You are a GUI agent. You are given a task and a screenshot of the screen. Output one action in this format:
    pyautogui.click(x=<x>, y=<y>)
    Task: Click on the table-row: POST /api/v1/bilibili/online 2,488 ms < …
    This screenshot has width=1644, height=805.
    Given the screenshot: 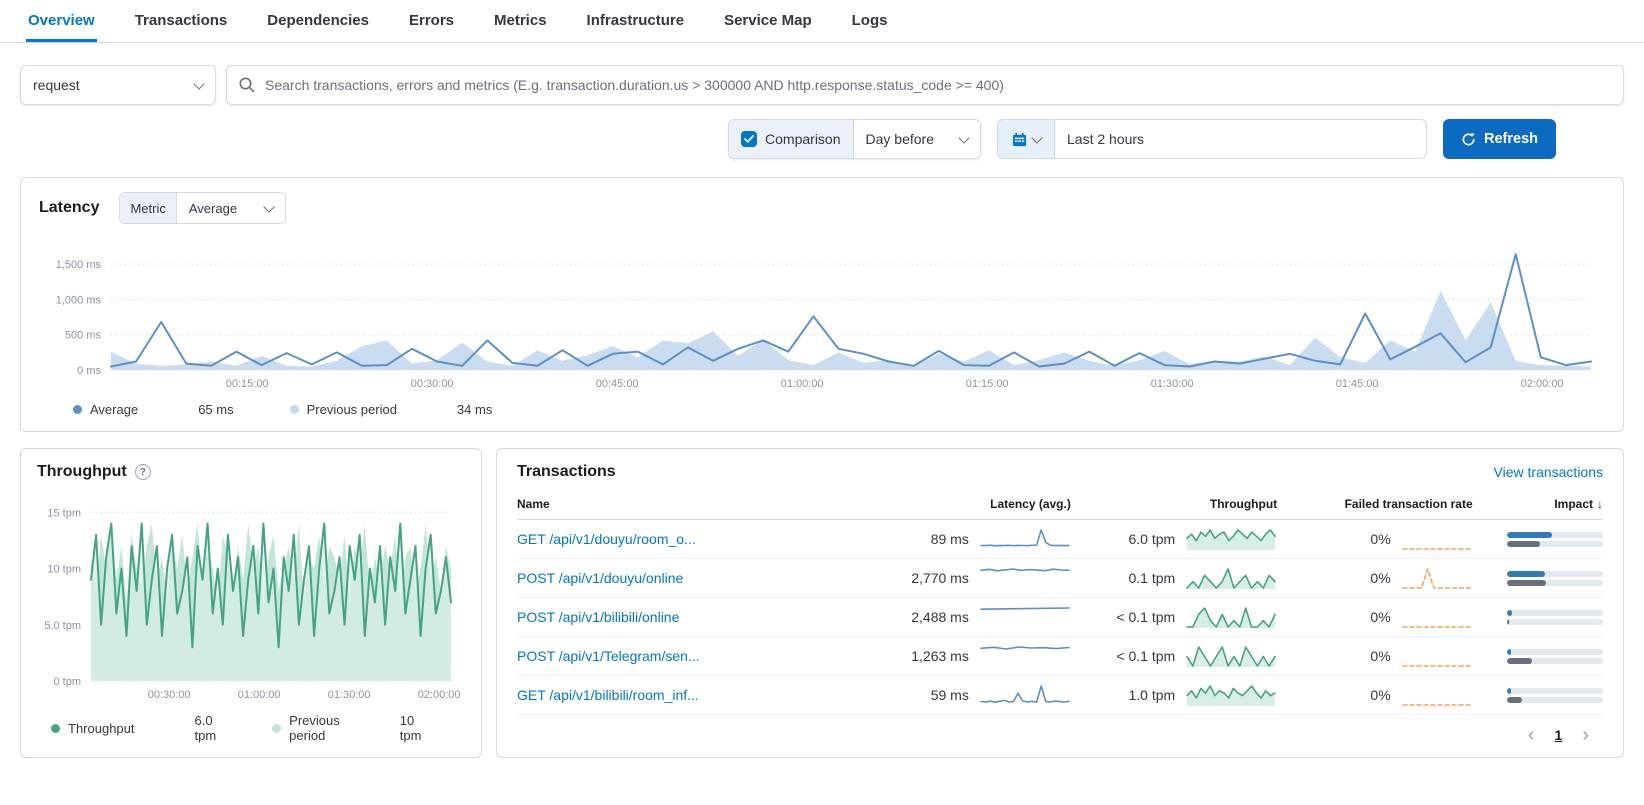 What is the action you would take?
    pyautogui.click(x=1060, y=617)
    